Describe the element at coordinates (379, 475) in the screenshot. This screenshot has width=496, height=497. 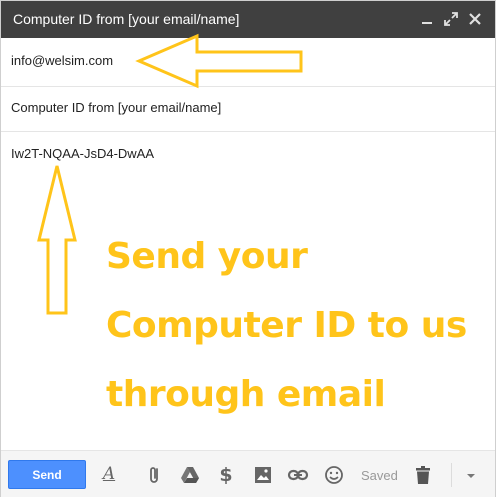
I see `saved-status: Saved` at that location.